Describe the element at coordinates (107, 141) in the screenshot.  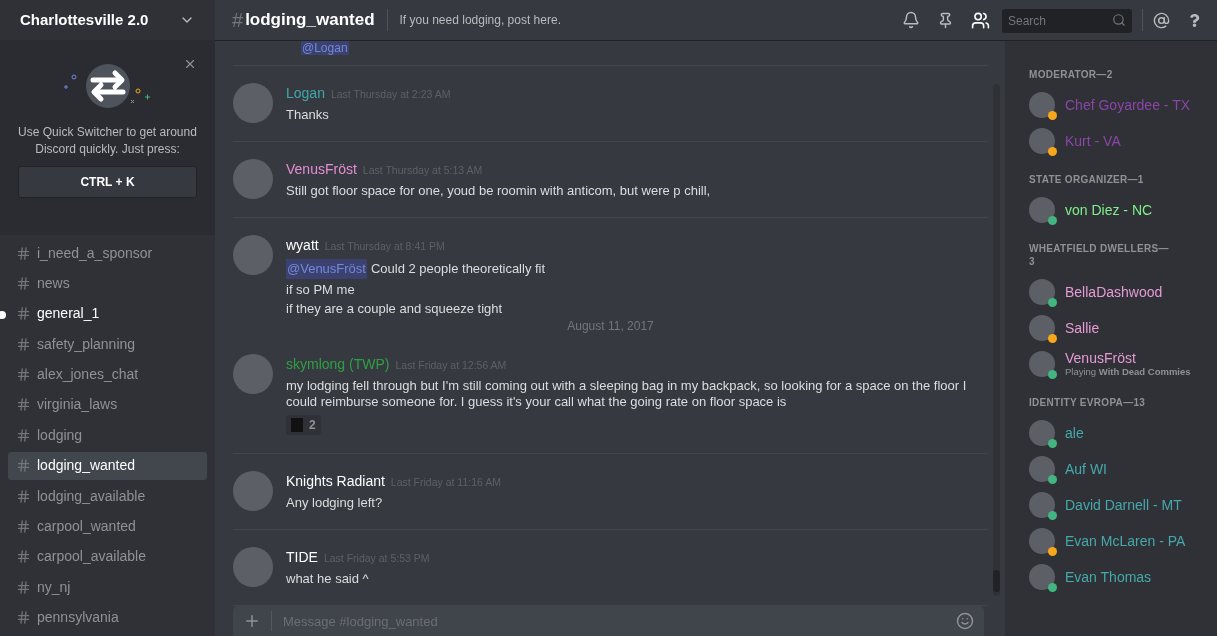
I see `quick-switcher-text: Use Quick Switcher to get around Discord quickly. Just press:` at that location.